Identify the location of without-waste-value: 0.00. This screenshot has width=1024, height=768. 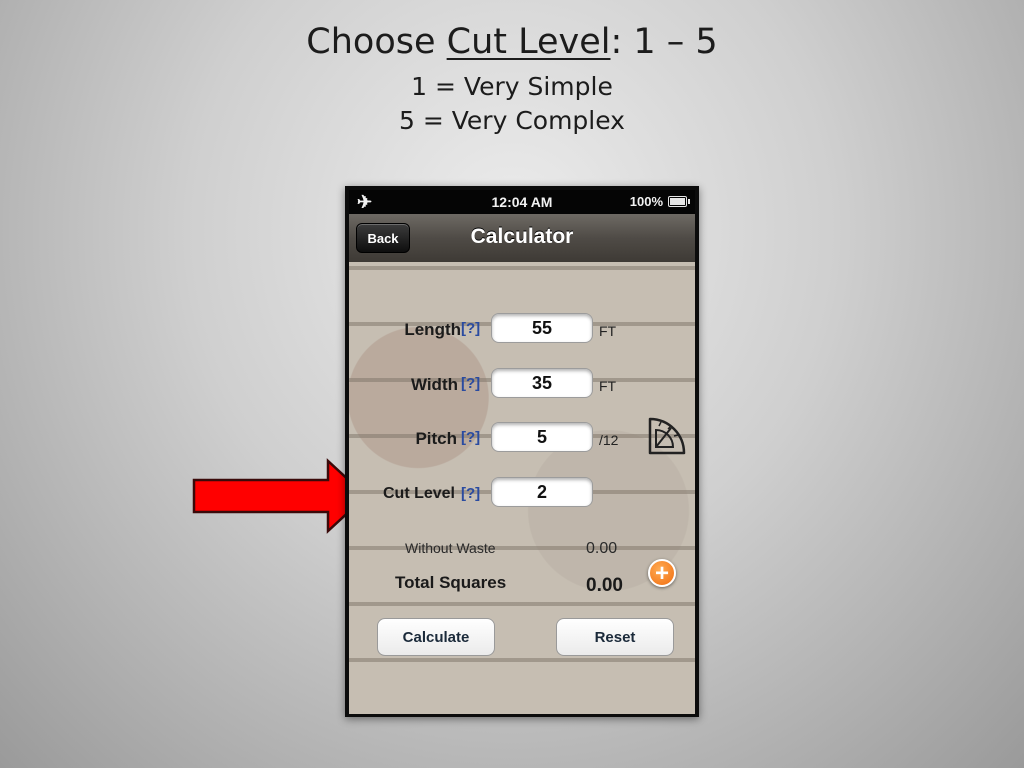
(602, 548).